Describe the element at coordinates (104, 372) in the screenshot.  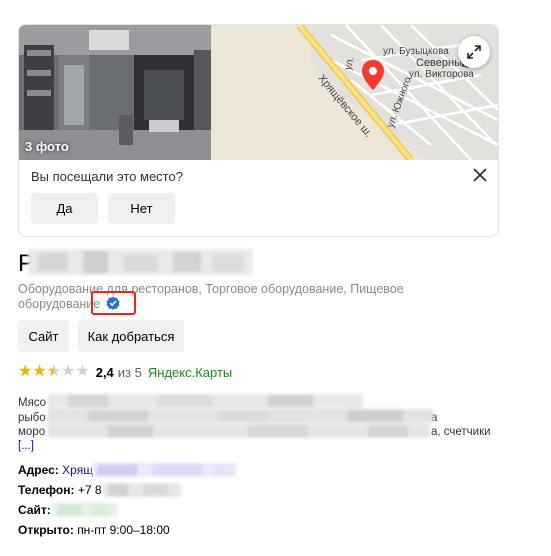
I see `rating-score: 2,4` at that location.